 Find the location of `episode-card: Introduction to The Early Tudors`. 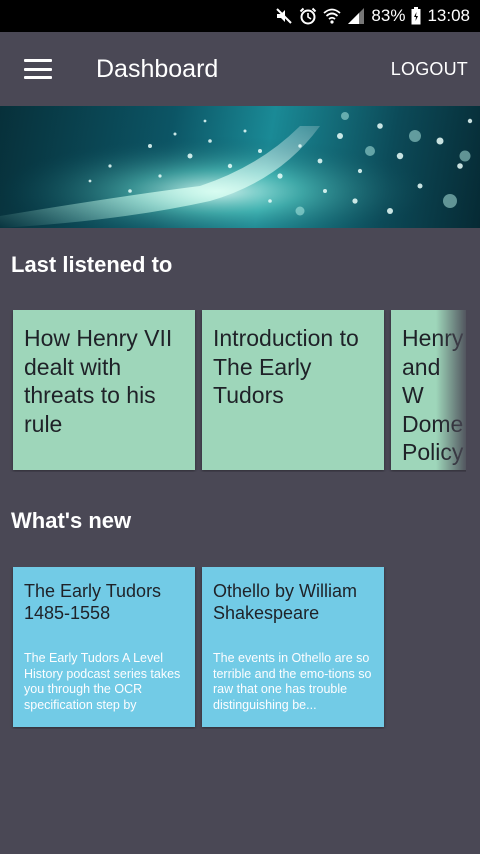

episode-card: Introduction to The Early Tudors is located at coordinates (293, 390).